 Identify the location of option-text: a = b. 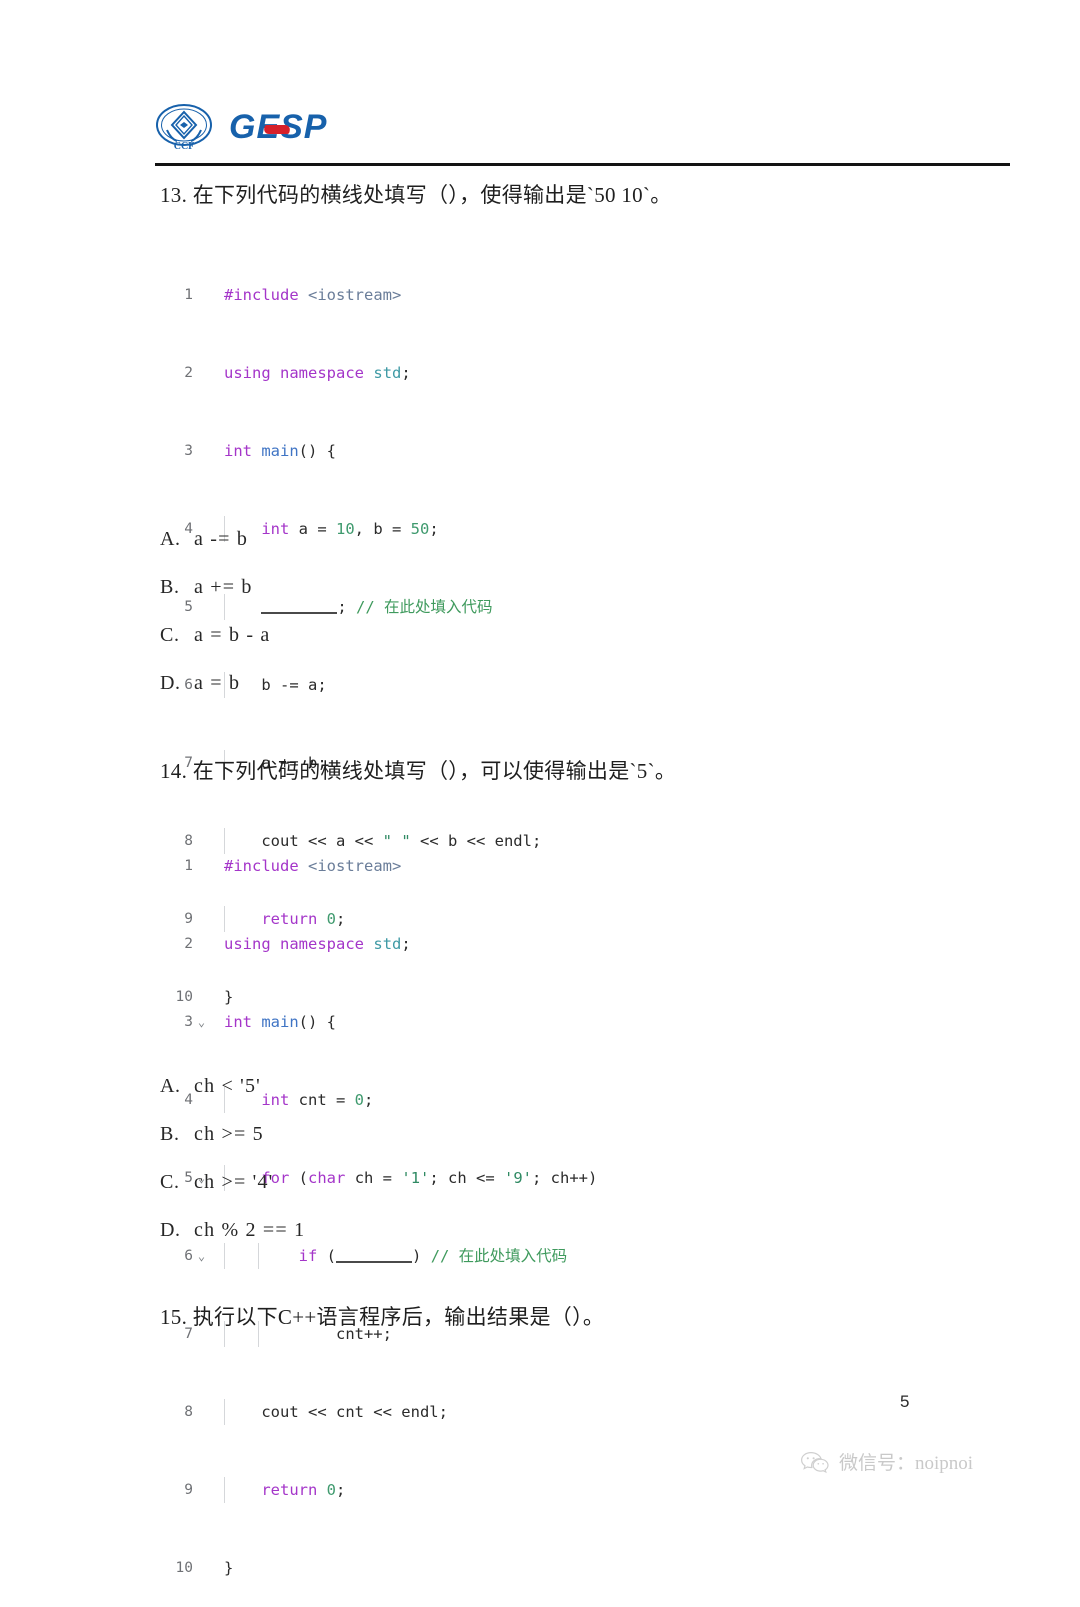
(217, 682).